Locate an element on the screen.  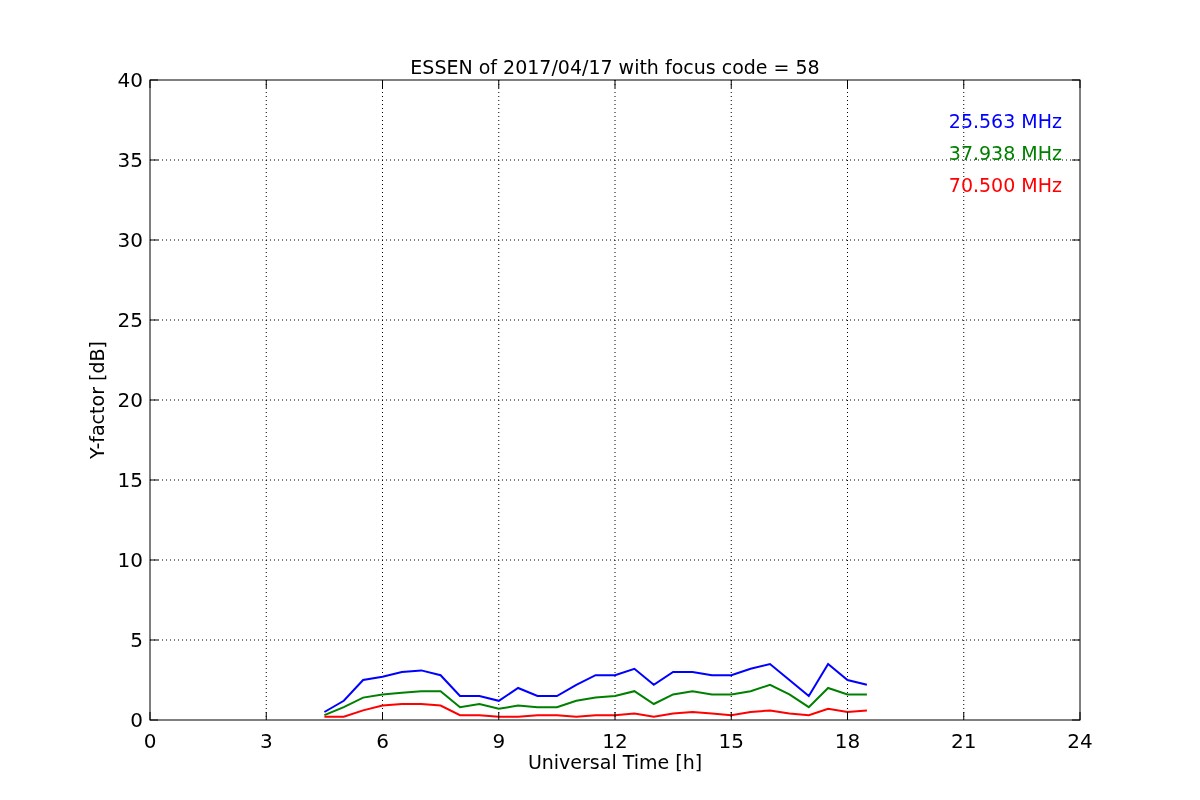
y-axis-label: Y-factor [dB] is located at coordinates (97, 400).